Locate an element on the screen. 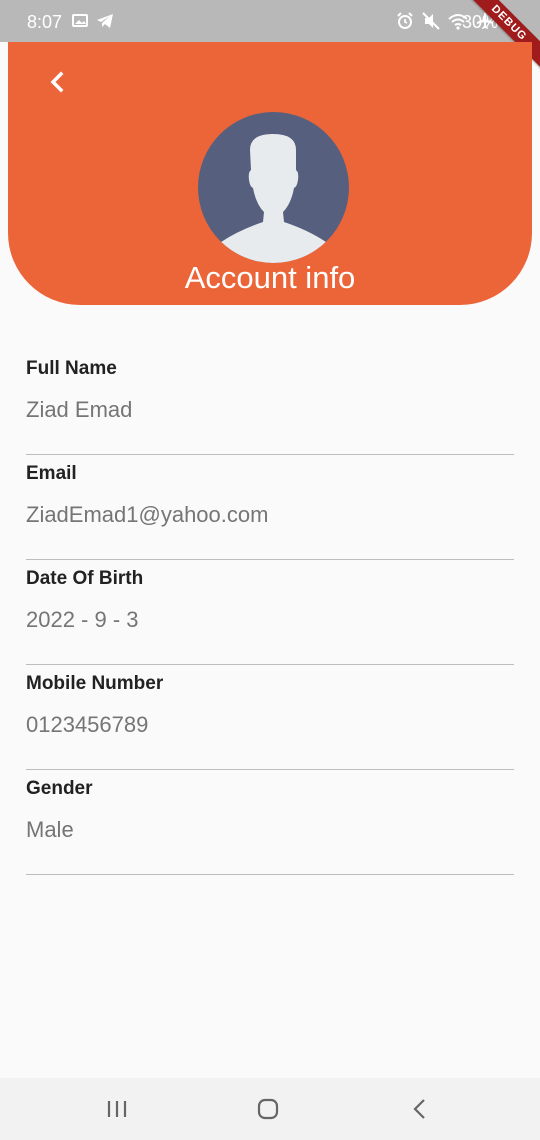 The image size is (540, 1140). status-left-icons is located at coordinates (93, 21).